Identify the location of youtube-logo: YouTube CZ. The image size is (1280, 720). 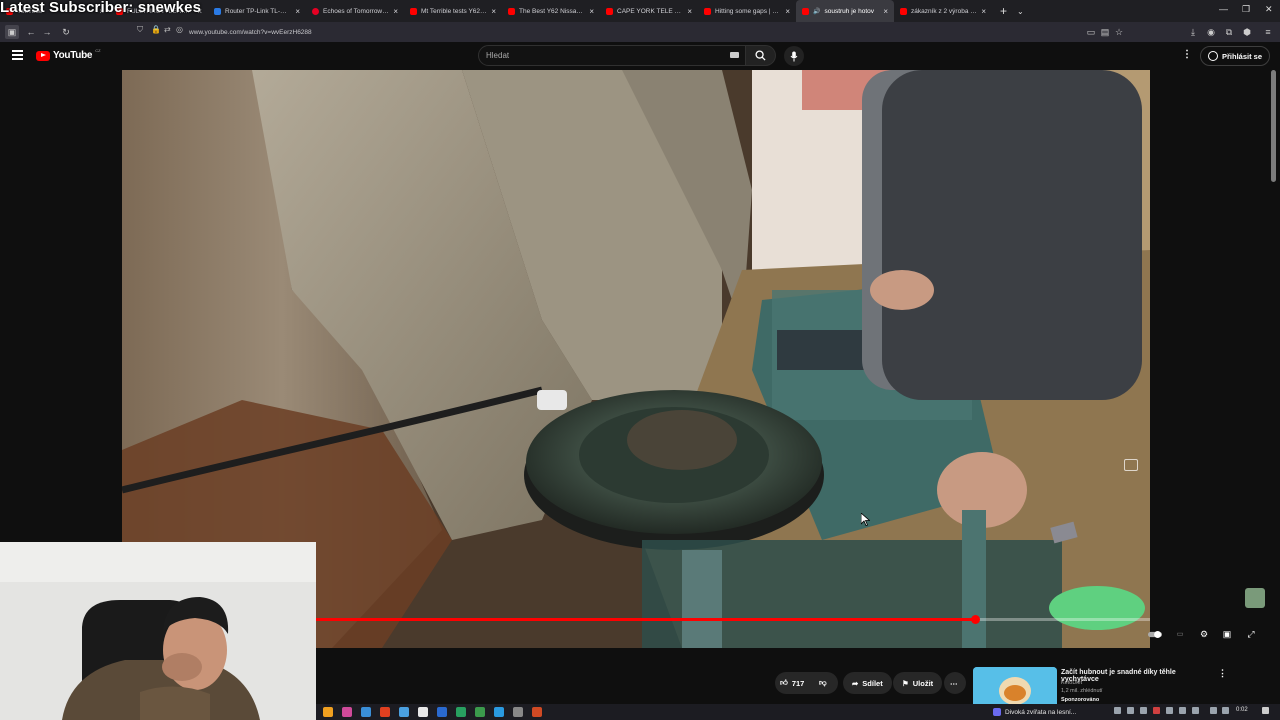
(68, 54).